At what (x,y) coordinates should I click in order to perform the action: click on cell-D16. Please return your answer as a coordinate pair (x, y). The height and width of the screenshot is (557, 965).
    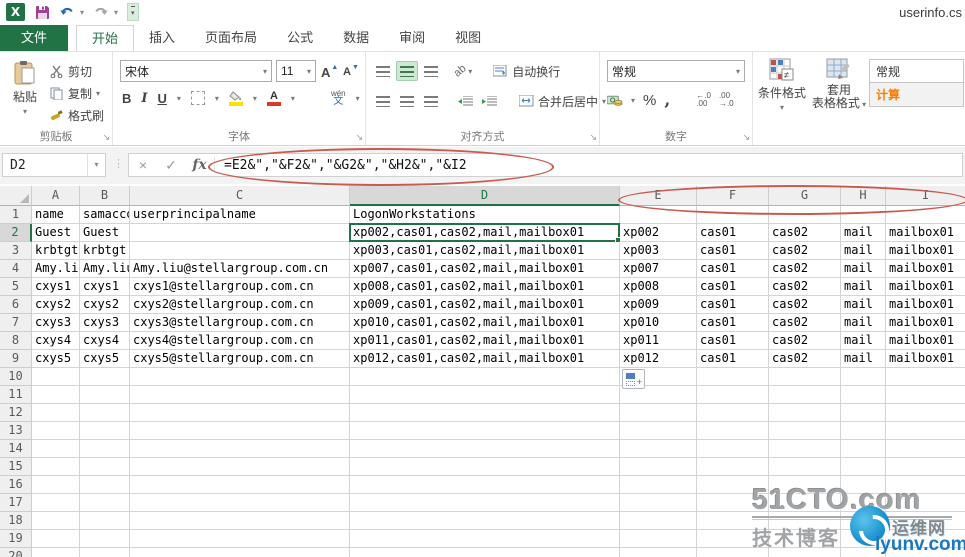
    Looking at the image, I should click on (485, 485).